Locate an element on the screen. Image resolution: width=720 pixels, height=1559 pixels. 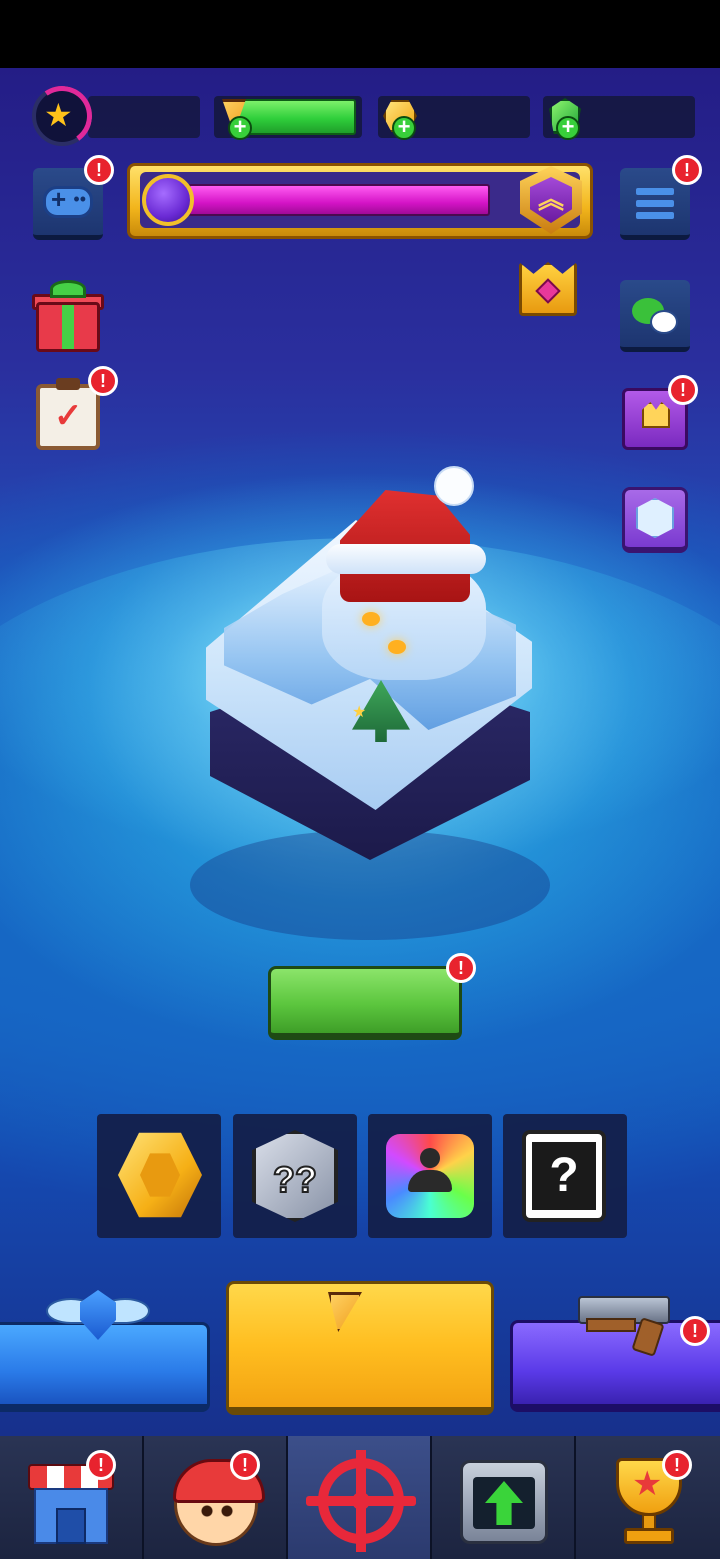
nav-hero-alert-badge: ! is located at coordinates (245, 1465).